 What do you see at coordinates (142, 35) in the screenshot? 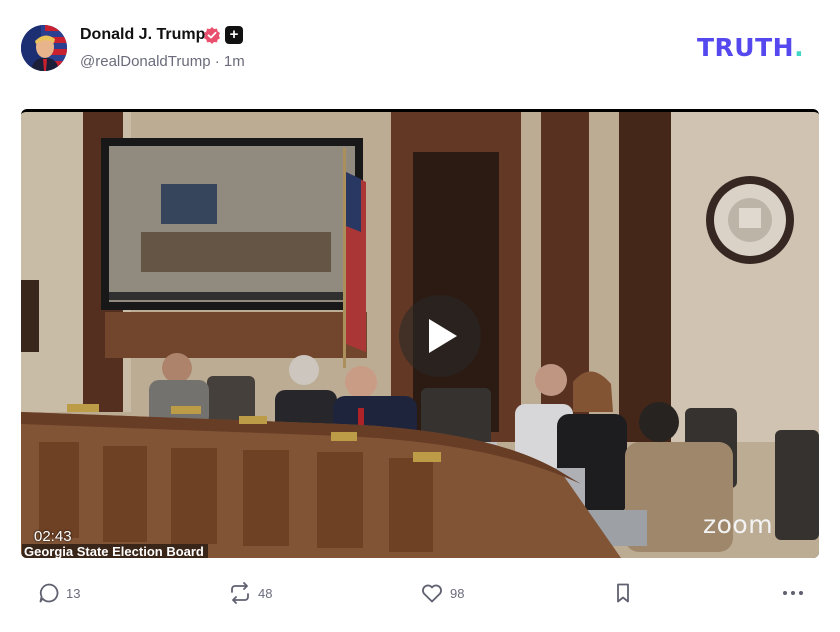
I see `author-name: Donald J. Trump` at bounding box center [142, 35].